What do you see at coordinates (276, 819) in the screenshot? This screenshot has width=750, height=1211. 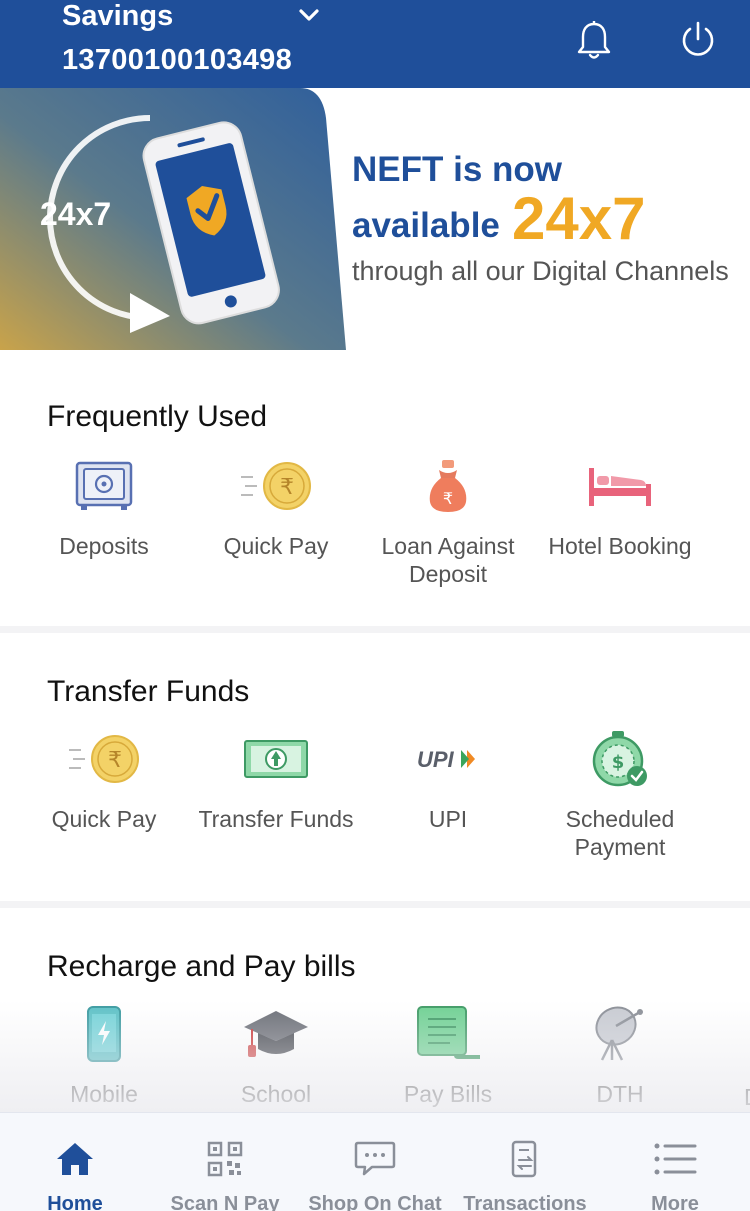 I see `tile-label: Transfer Funds` at bounding box center [276, 819].